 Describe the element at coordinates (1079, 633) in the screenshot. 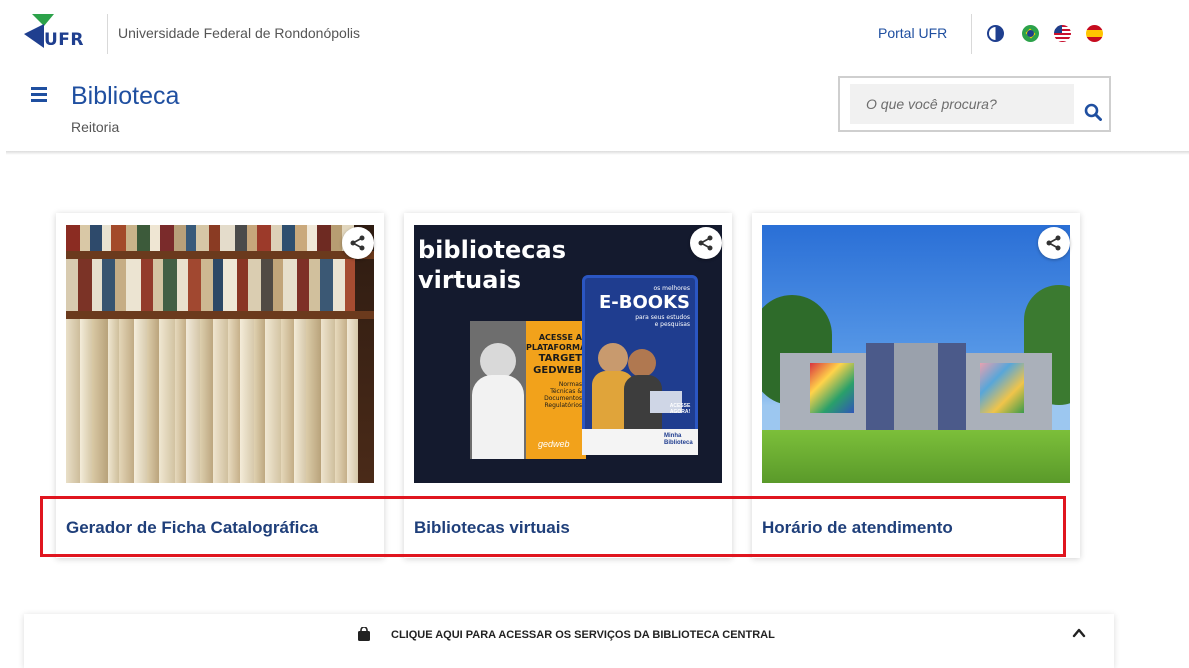

I see `chevron-up-icon` at that location.